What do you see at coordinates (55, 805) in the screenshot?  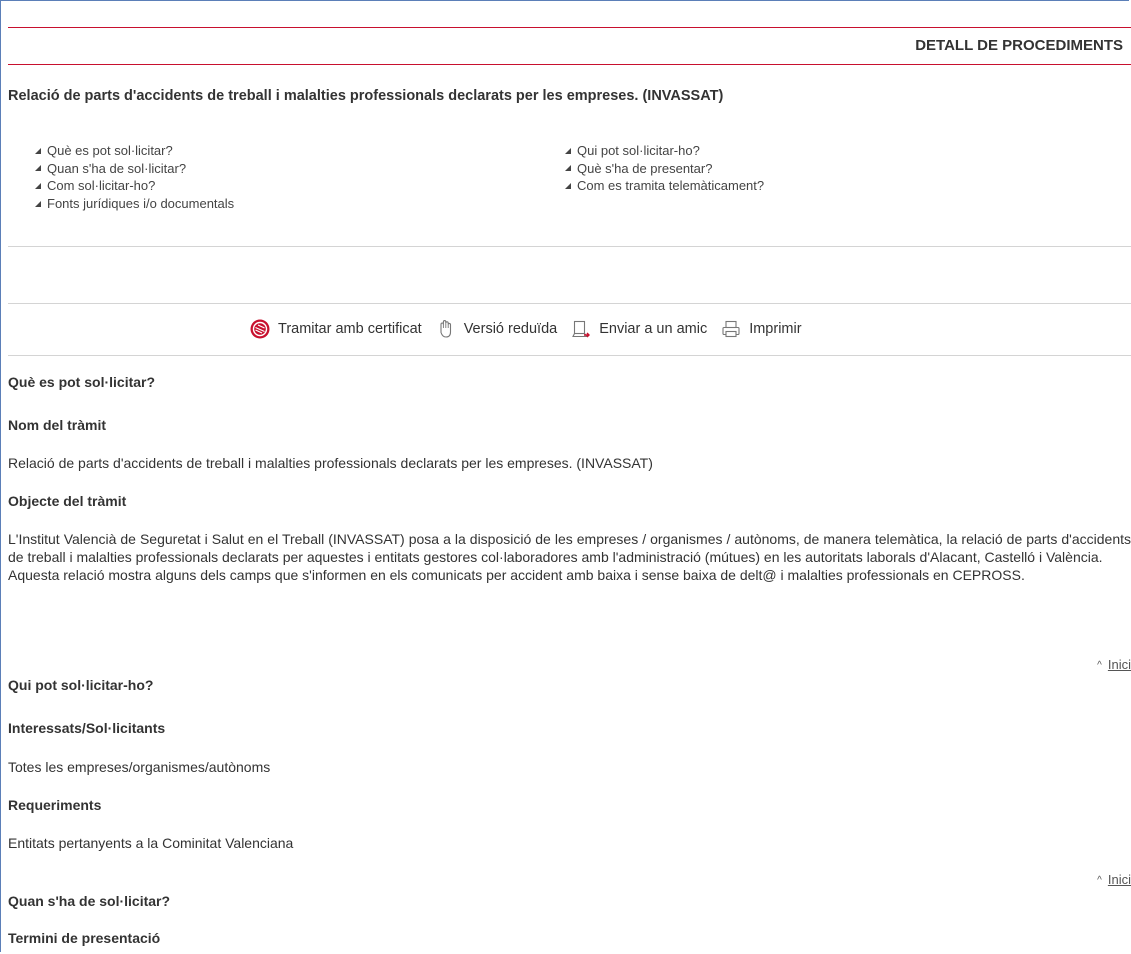 I see `field-label-requirements: Requeriments` at bounding box center [55, 805].